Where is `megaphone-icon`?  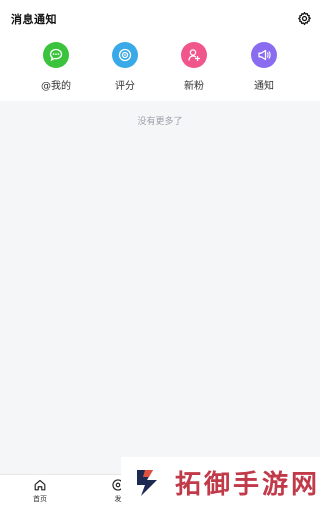
megaphone-icon is located at coordinates (264, 55).